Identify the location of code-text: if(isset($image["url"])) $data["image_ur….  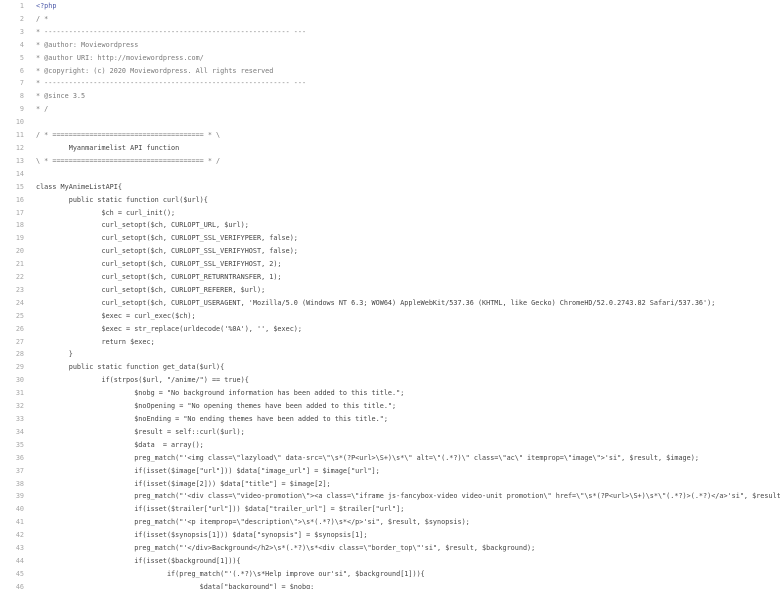
(208, 471).